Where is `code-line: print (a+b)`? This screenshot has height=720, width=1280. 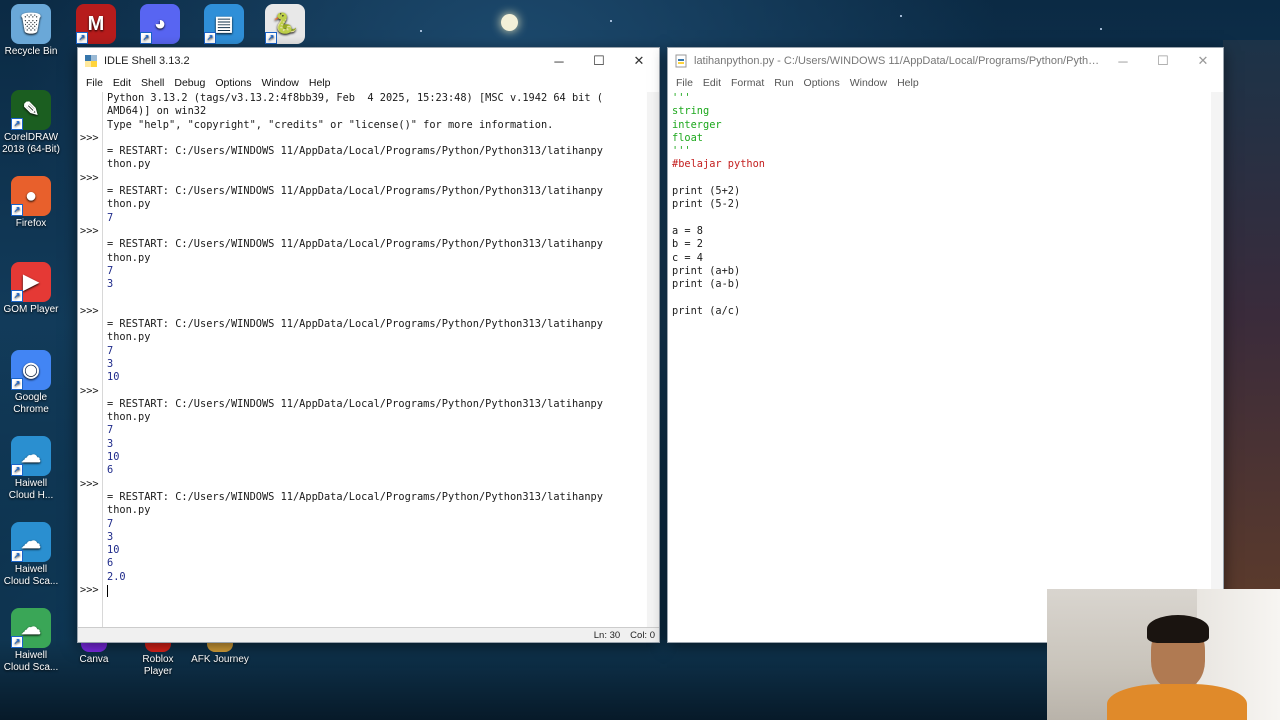 code-line: print (a+b) is located at coordinates (706, 270).